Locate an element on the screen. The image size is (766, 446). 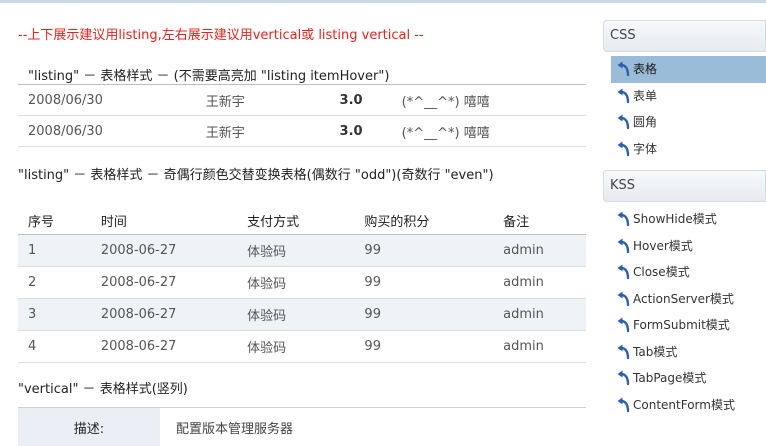
sidebar-item: TabPage模式 is located at coordinates (688, 378).